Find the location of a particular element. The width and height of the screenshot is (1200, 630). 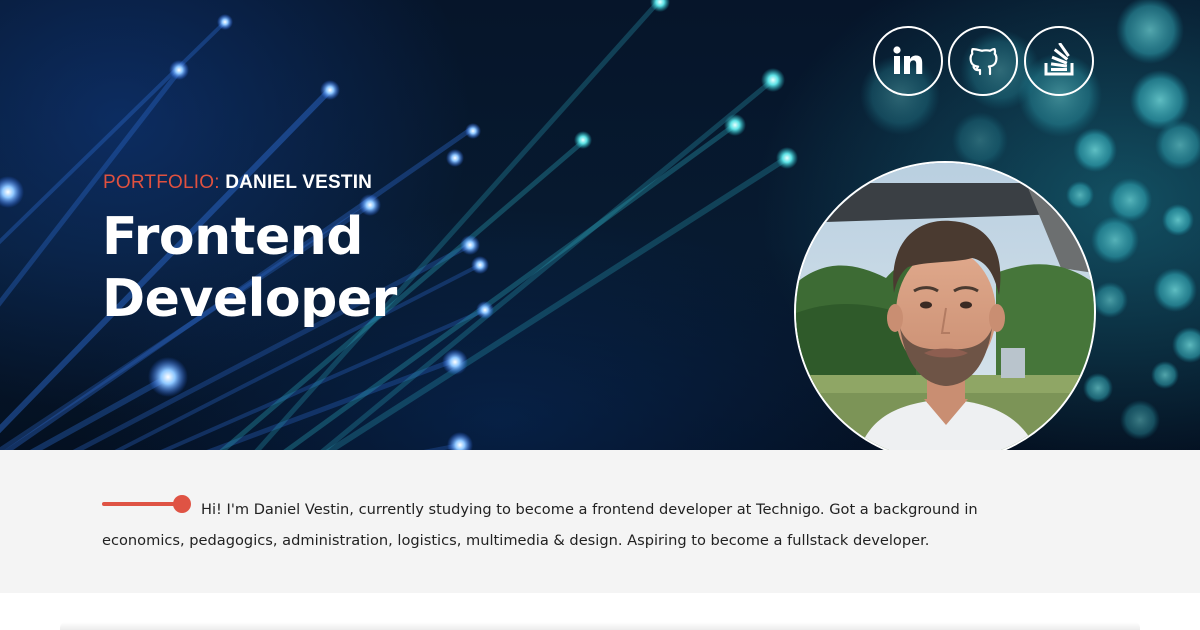

stackoverflow-link is located at coordinates (1059, 61).